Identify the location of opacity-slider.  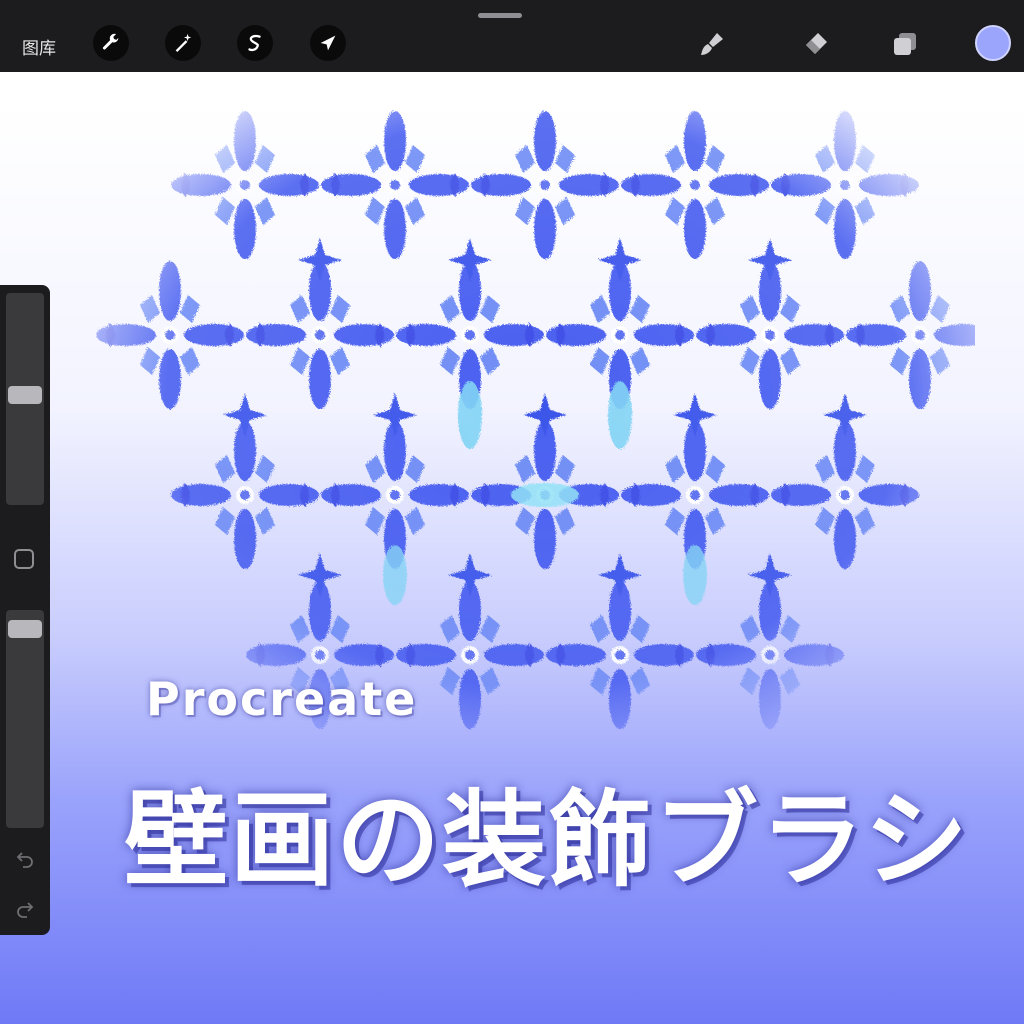
(25, 719).